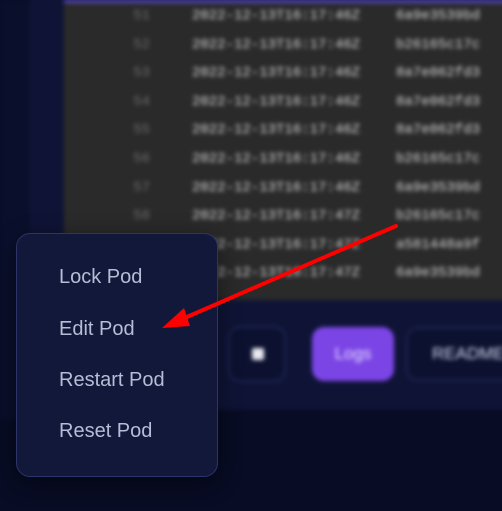 The width and height of the screenshot is (502, 511). What do you see at coordinates (141, 73) in the screenshot?
I see `log-line-number: 53` at bounding box center [141, 73].